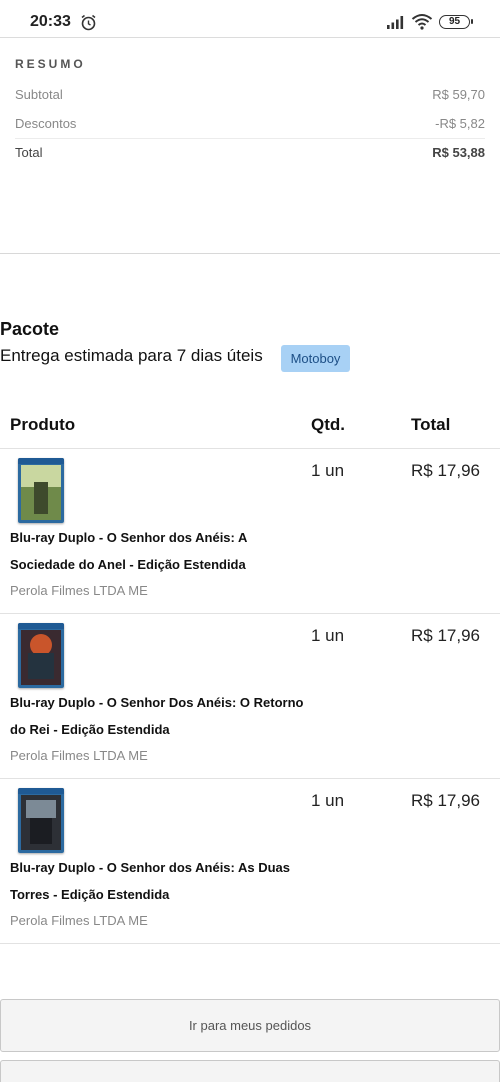 This screenshot has height=1082, width=500. I want to click on total-label: Total, so click(29, 152).